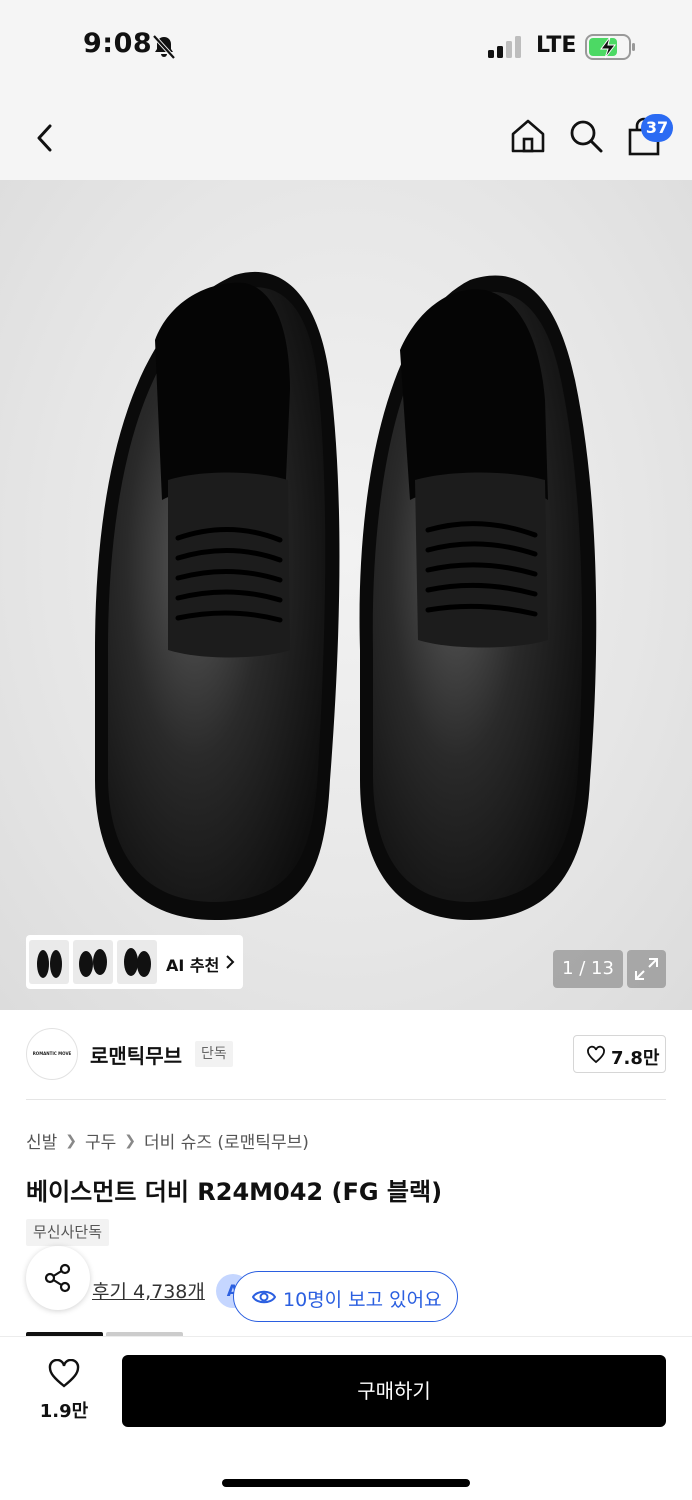 This screenshot has width=692, height=1500. I want to click on home-indicator, so click(346, 1483).